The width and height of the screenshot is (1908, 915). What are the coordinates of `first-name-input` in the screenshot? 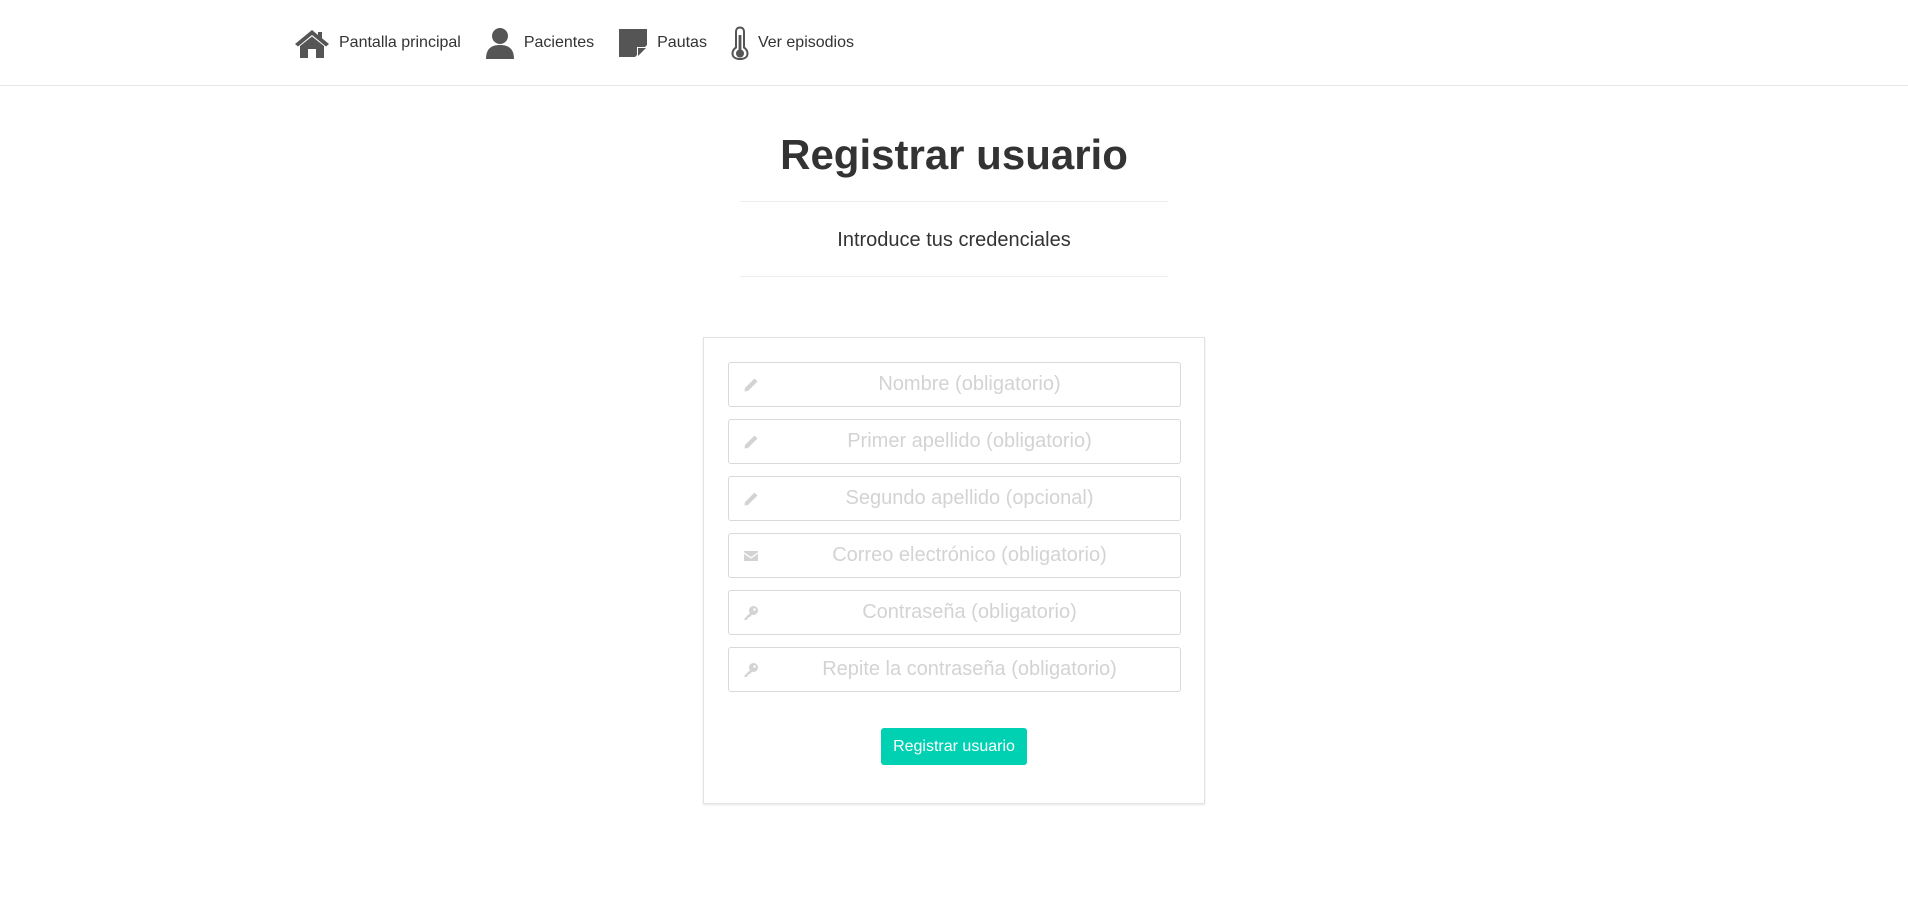 It's located at (954, 384).